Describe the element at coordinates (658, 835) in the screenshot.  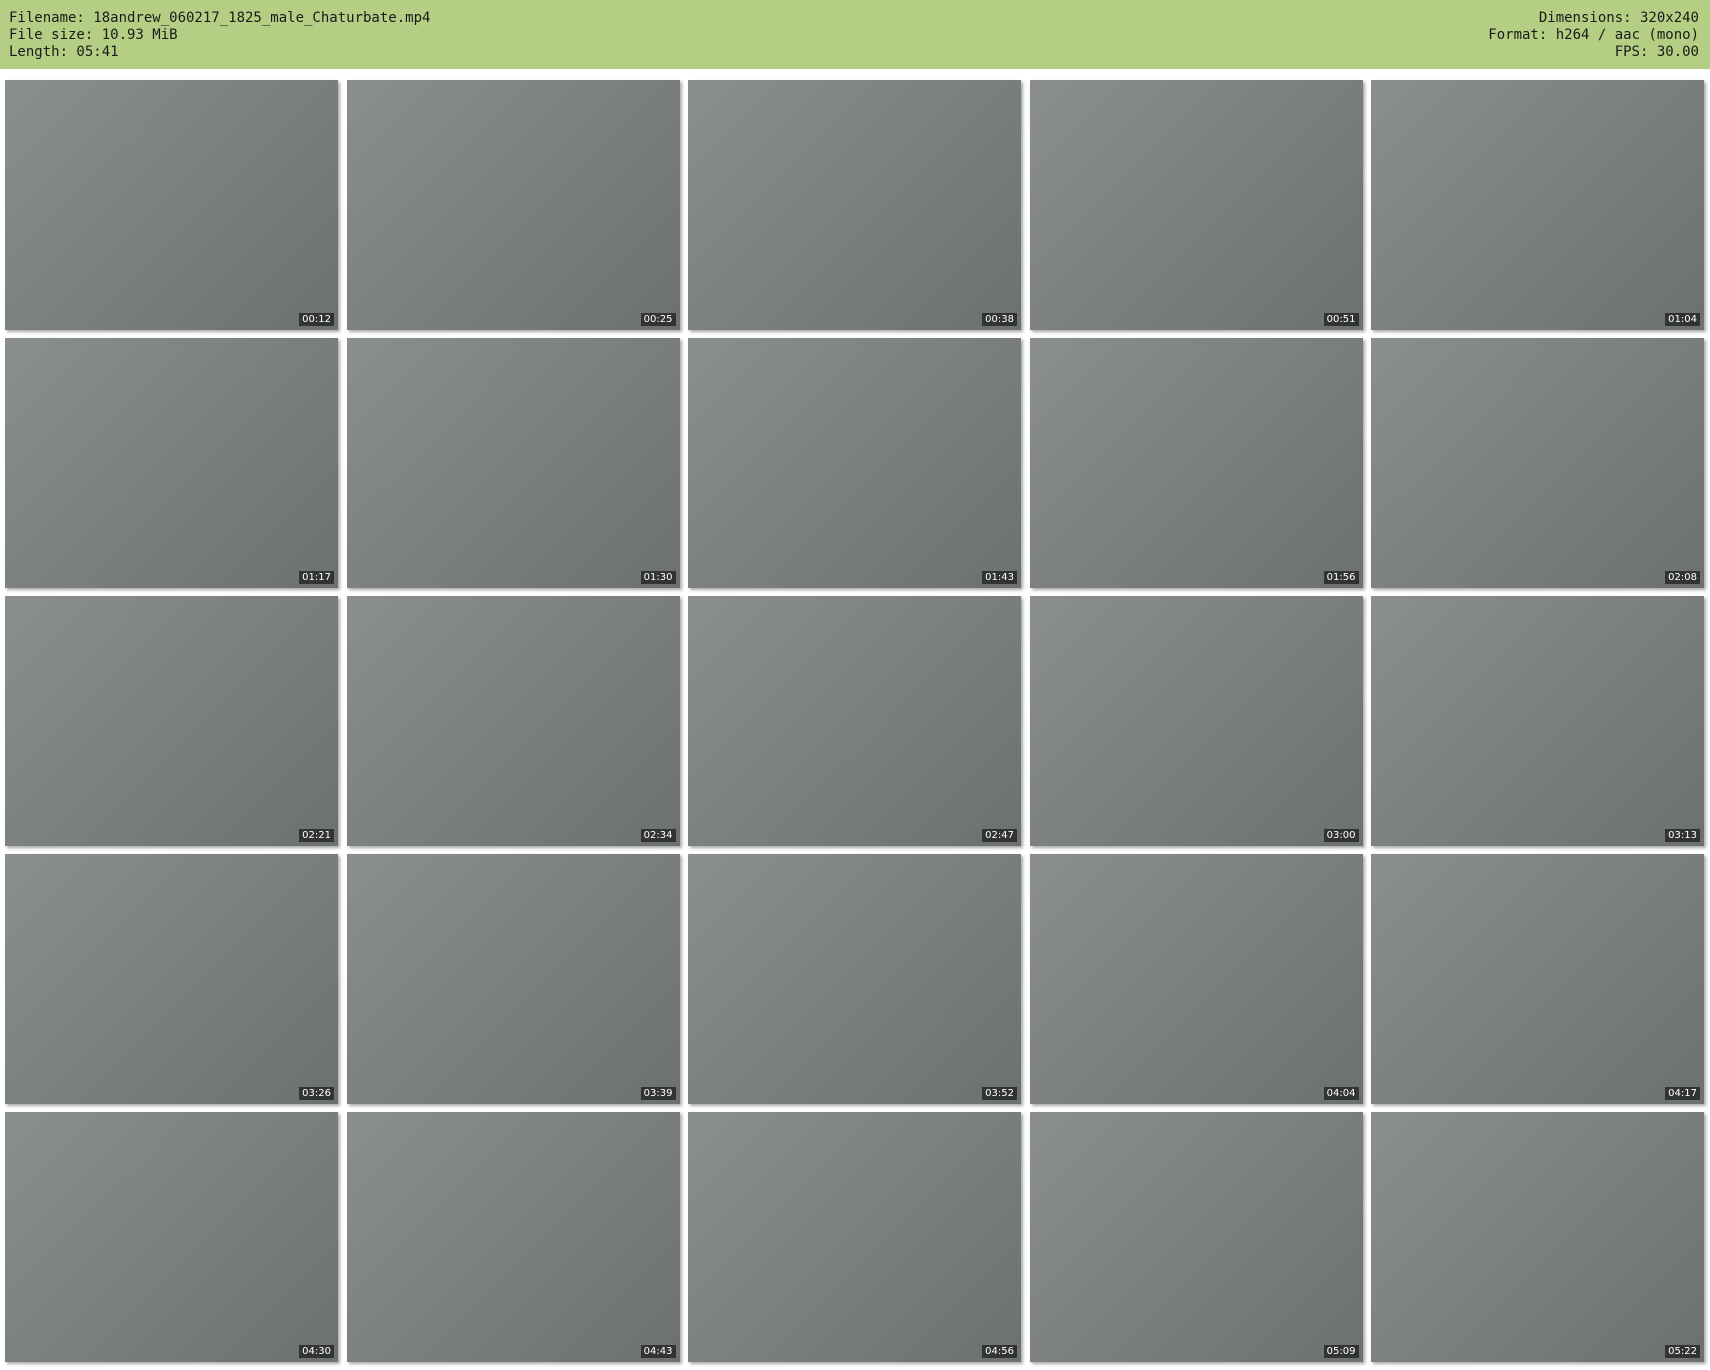
I see `thumbnail-timestamp: 02:34` at that location.